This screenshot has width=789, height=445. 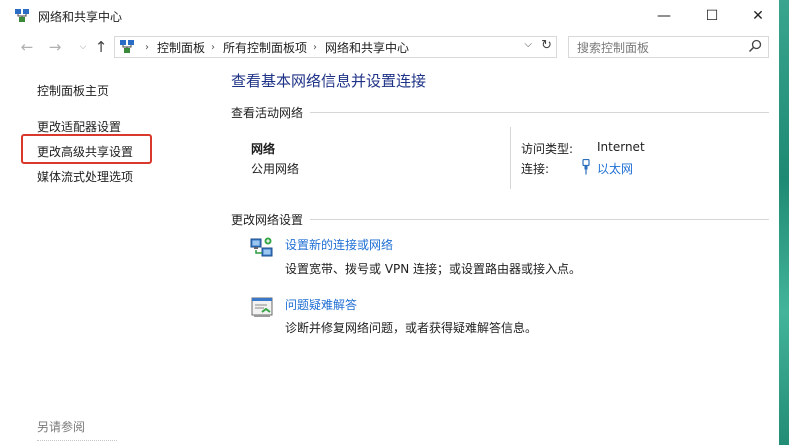 I want to click on access-type-label: 访问类型:, so click(x=547, y=149).